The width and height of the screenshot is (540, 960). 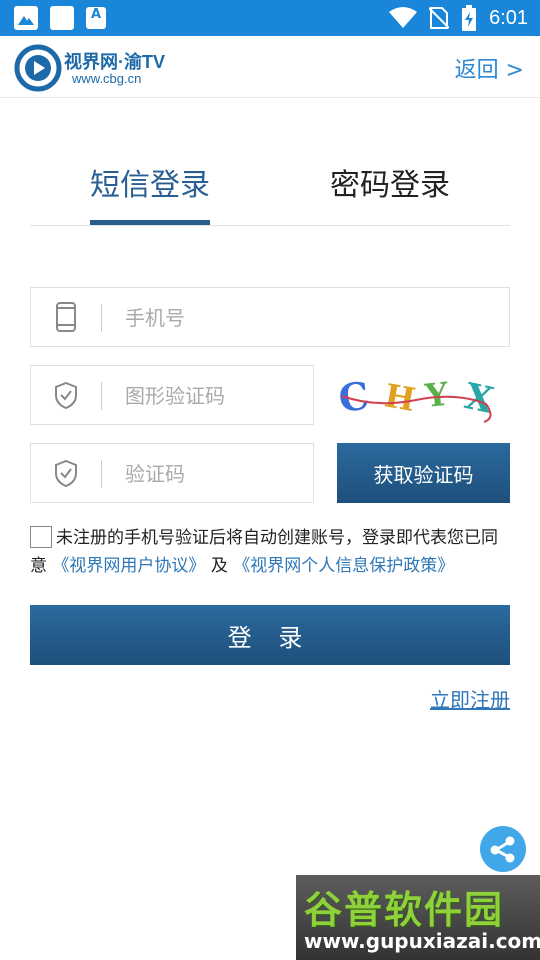 What do you see at coordinates (270, 635) in the screenshot?
I see `login-button: 登 录` at bounding box center [270, 635].